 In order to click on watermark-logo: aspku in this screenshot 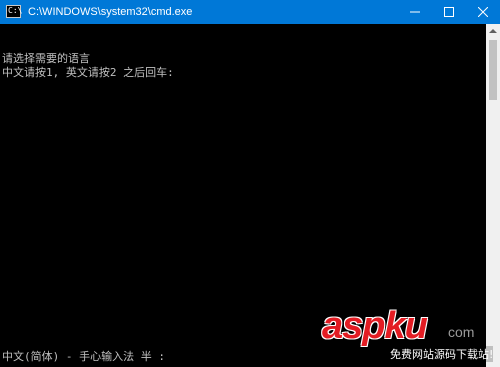, I will do `click(375, 326)`.